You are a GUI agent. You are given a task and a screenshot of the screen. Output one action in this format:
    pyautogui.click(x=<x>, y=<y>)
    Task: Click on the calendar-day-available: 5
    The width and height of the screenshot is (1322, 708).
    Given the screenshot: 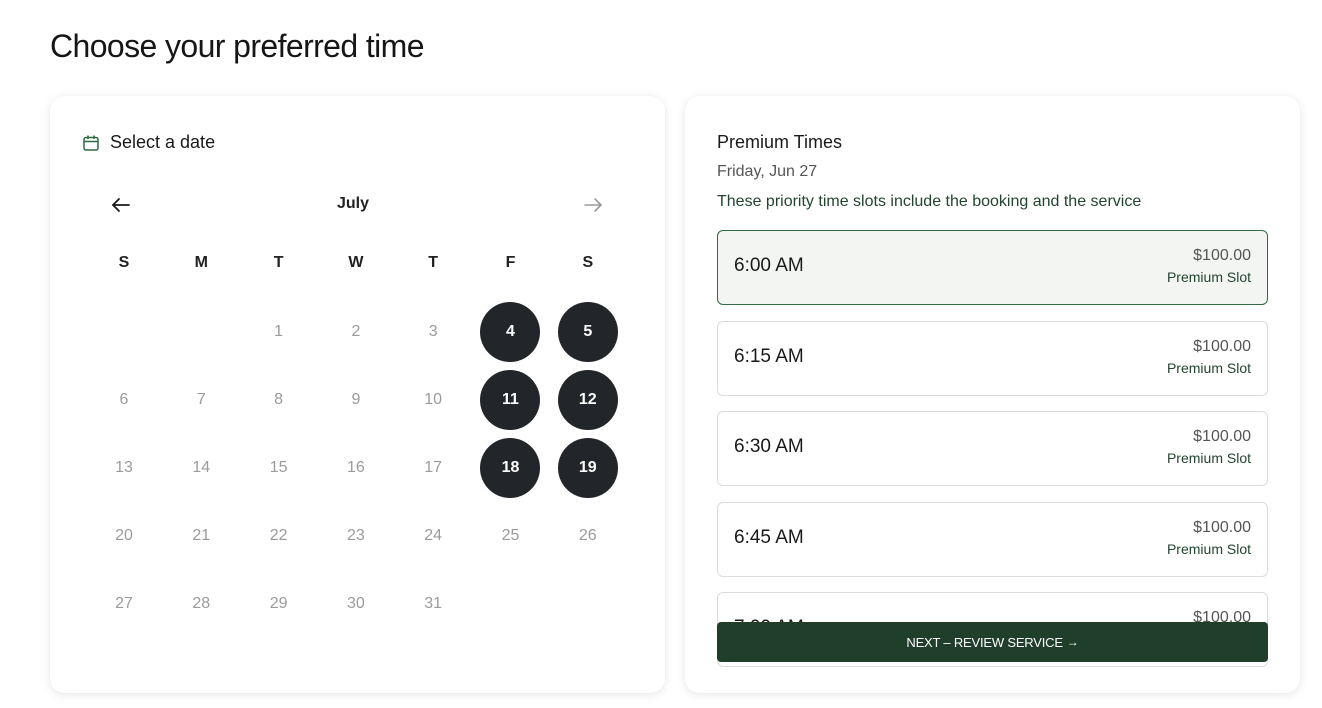 What is the action you would take?
    pyautogui.click(x=587, y=332)
    